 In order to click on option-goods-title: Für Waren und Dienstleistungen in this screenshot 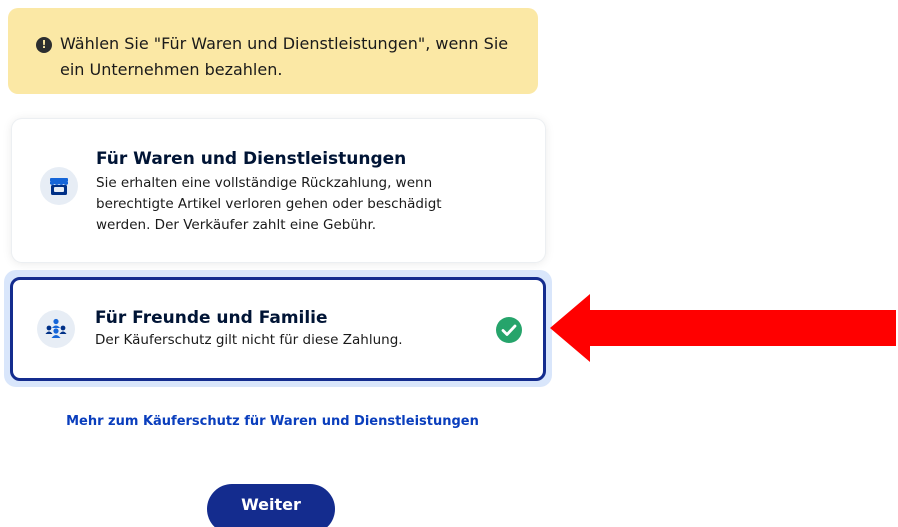, I will do `click(251, 159)`.